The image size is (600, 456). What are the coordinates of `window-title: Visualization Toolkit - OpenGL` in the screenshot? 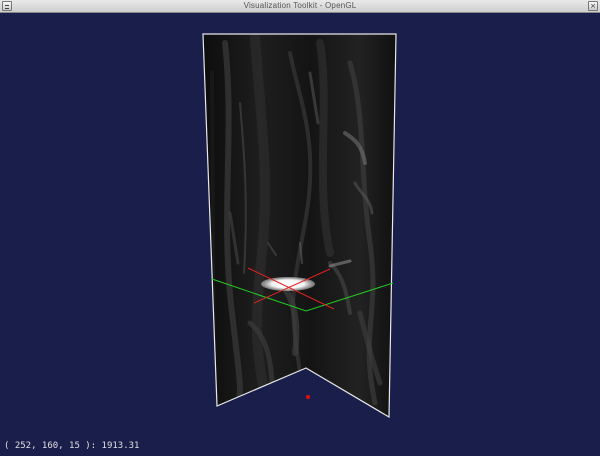 It's located at (300, 5).